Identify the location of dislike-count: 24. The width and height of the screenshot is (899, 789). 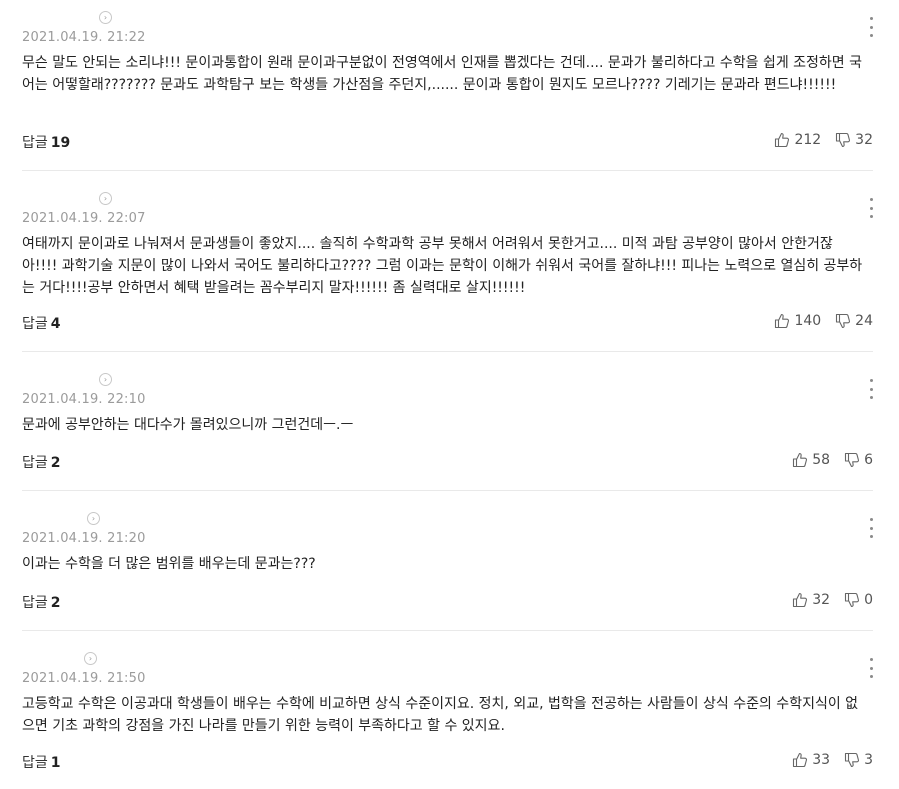
(864, 321).